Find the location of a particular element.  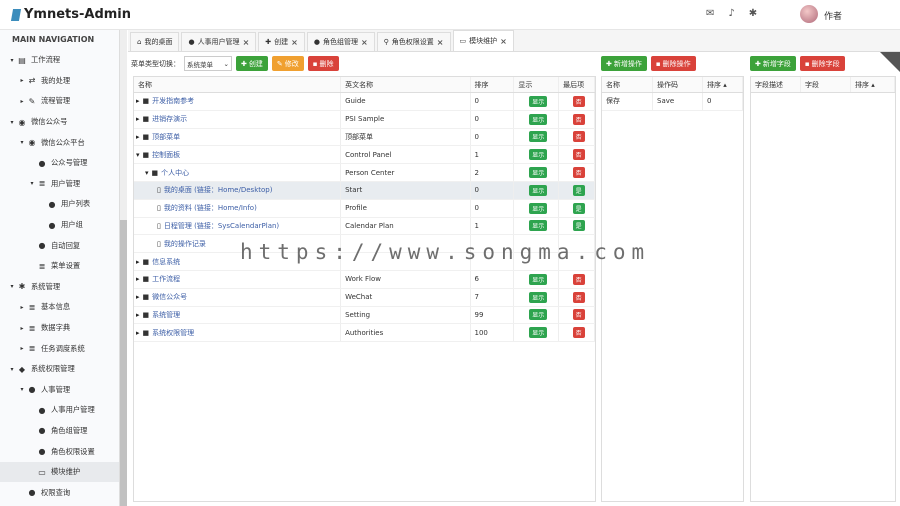

column-header: 英文名称 is located at coordinates (406, 84).